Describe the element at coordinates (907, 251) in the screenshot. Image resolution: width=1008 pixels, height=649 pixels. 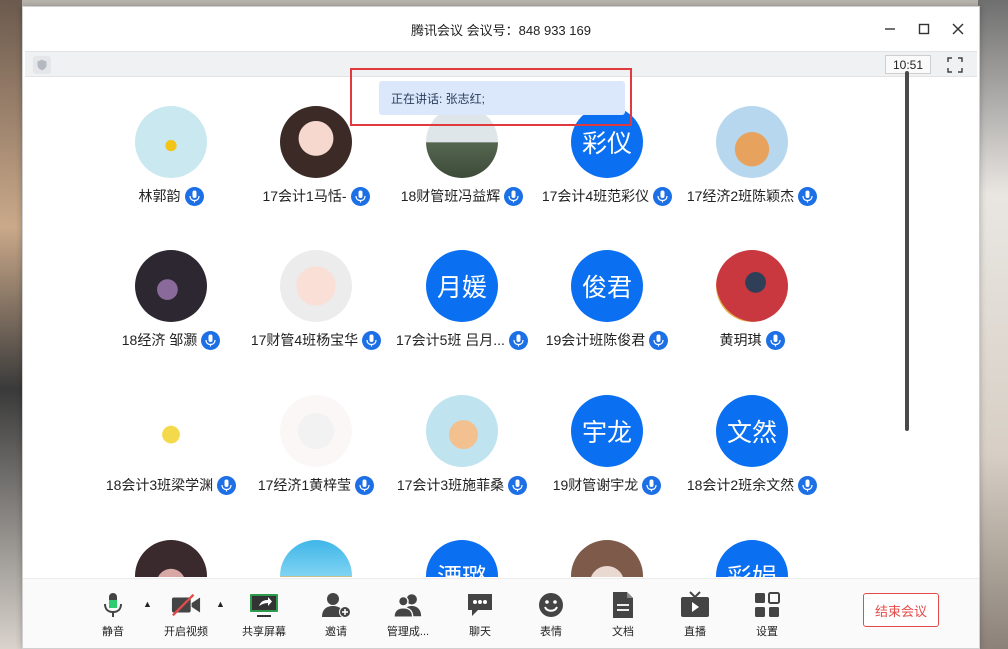
I see `grid-scrollbar` at that location.